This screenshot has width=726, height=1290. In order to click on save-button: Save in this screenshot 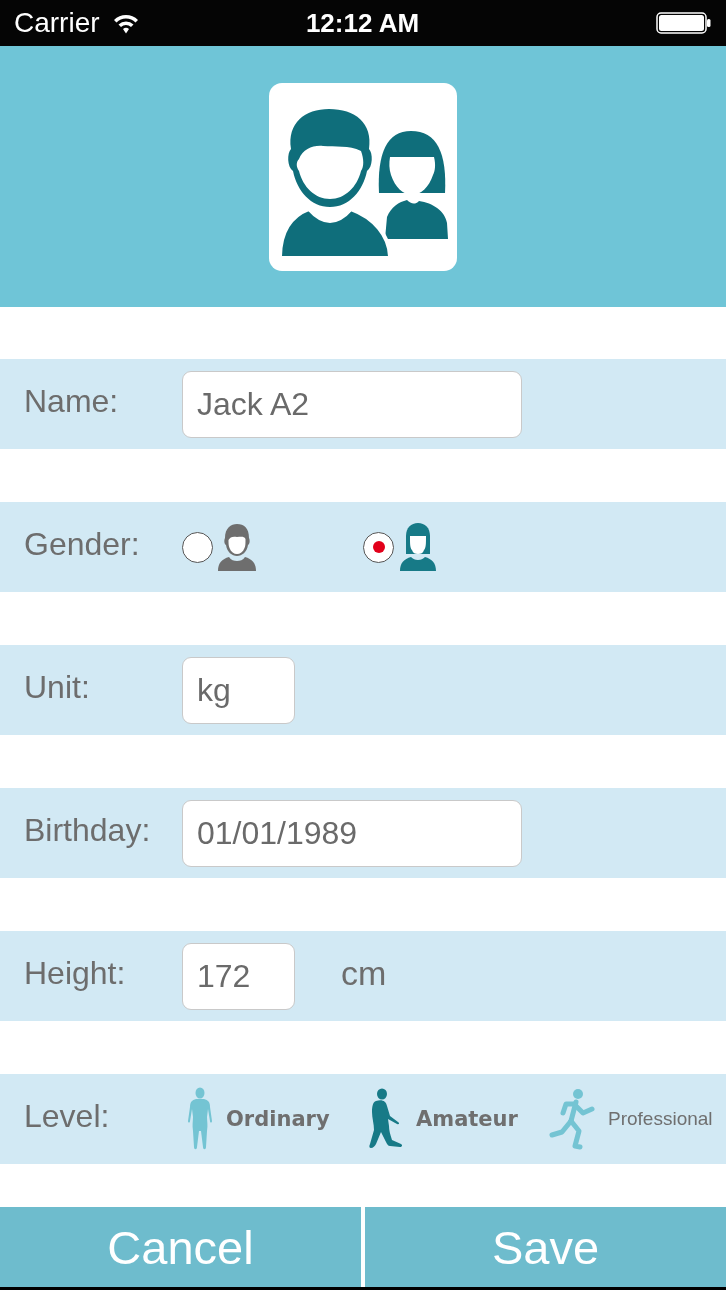, I will do `click(545, 1247)`.